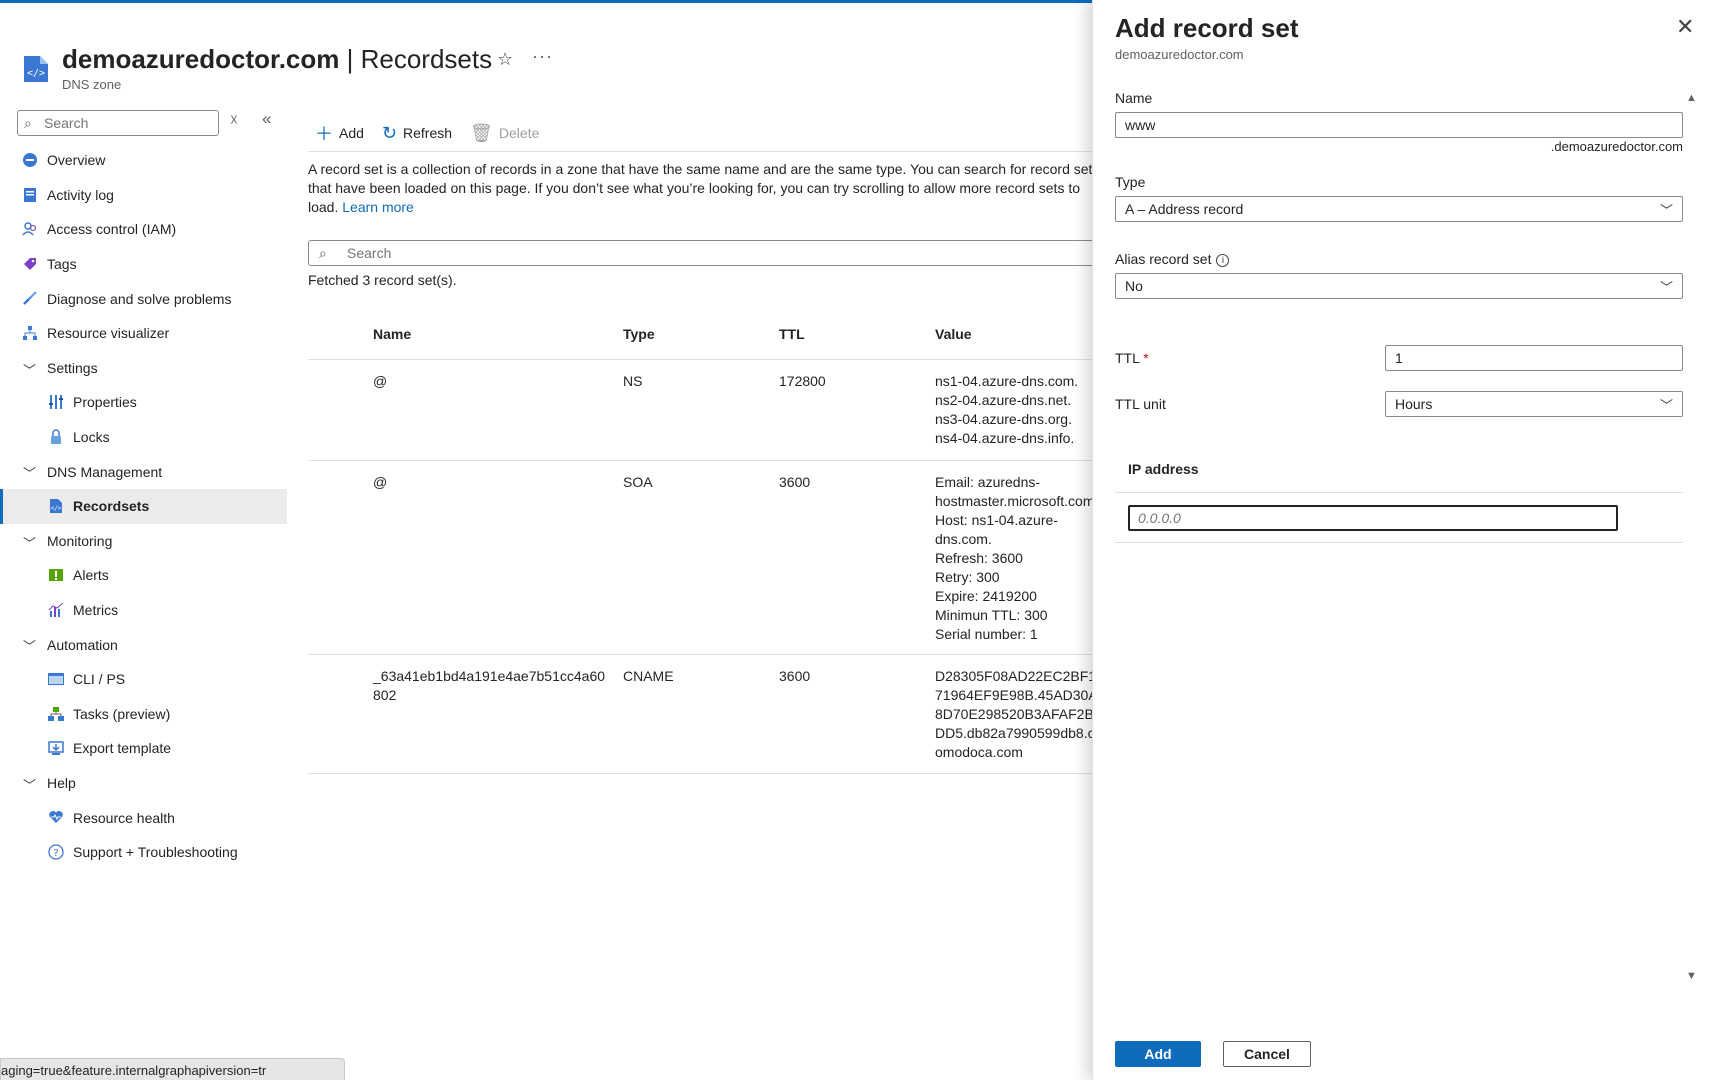 This screenshot has height=1080, width=1715. Describe the element at coordinates (996, 520) in the screenshot. I see `value-line: Host: ns1-04.azure-` at that location.